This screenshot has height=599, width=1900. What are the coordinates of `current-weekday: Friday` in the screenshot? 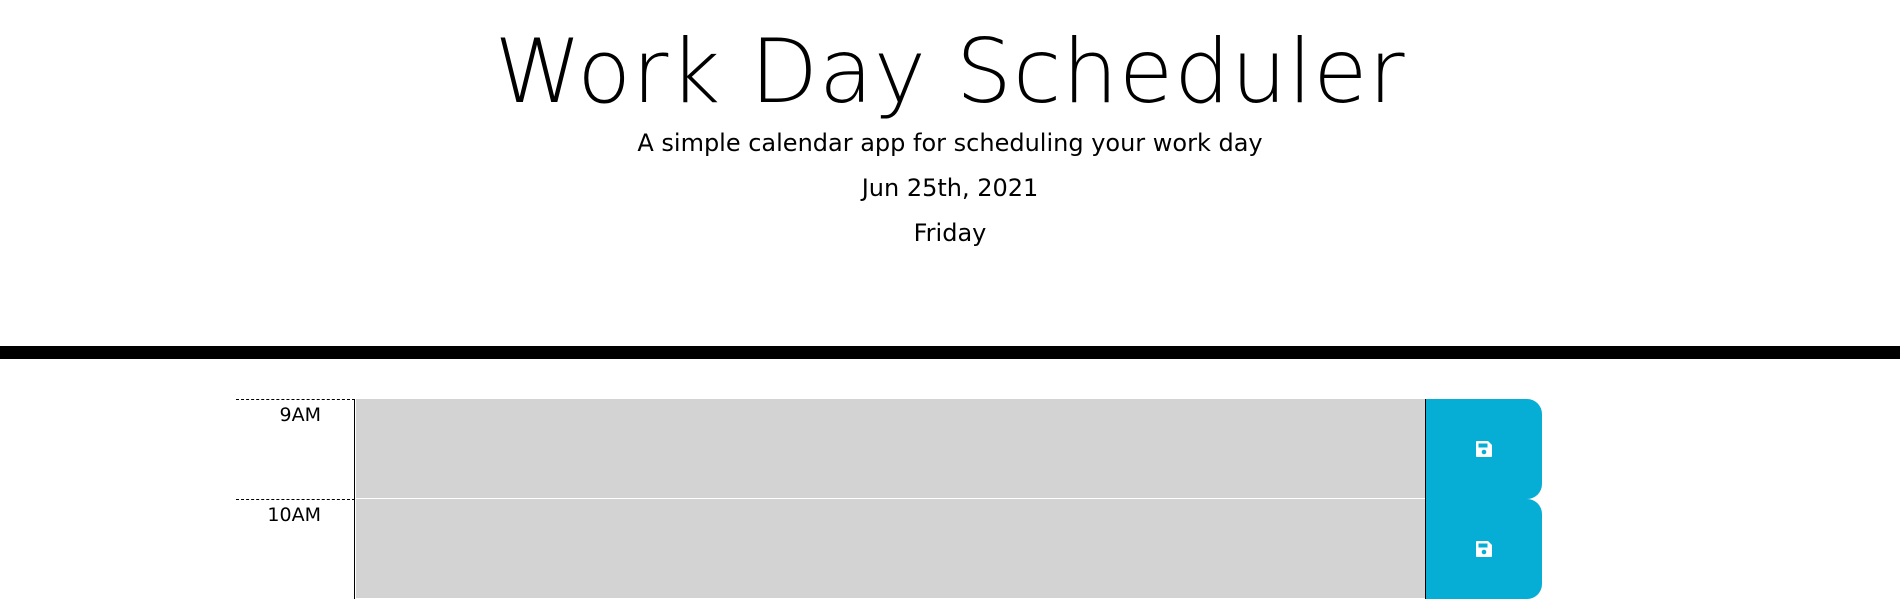 It's located at (950, 233).